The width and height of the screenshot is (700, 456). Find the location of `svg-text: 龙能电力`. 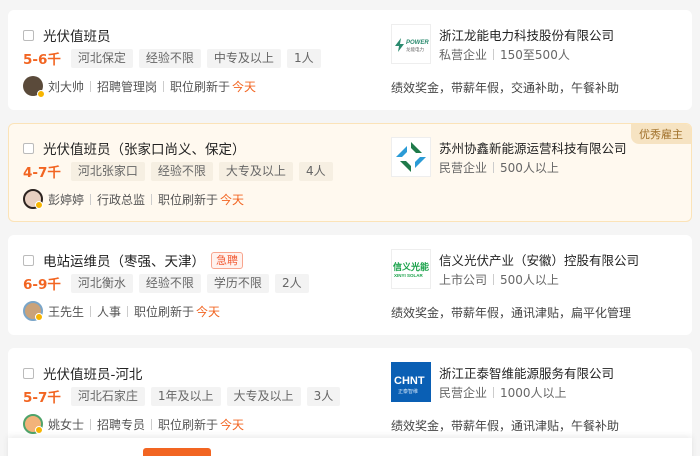

svg-text: 龙能电力 is located at coordinates (415, 49).